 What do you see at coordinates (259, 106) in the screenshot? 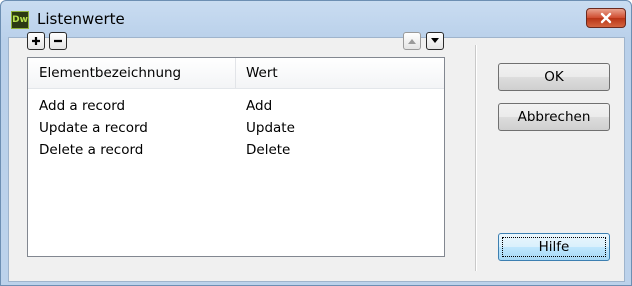
I see `row-value-cell: Add` at bounding box center [259, 106].